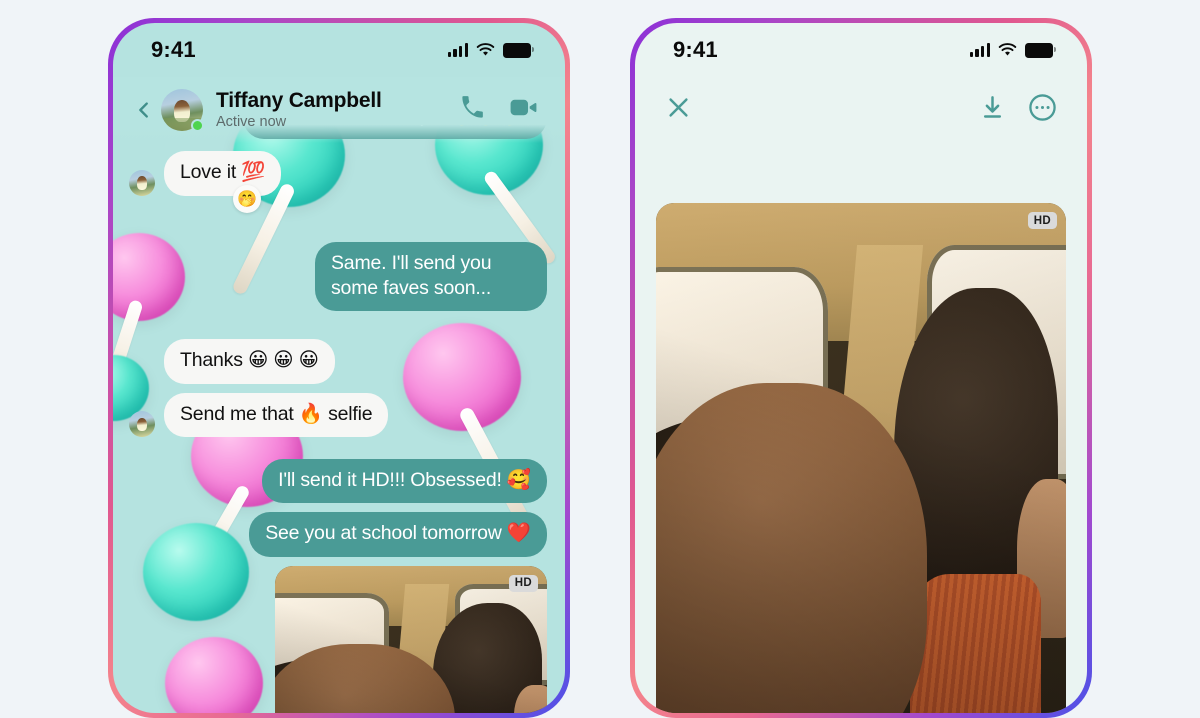  Describe the element at coordinates (338, 182) in the screenshot. I see `message-row: Love it 💯 🤭` at that location.